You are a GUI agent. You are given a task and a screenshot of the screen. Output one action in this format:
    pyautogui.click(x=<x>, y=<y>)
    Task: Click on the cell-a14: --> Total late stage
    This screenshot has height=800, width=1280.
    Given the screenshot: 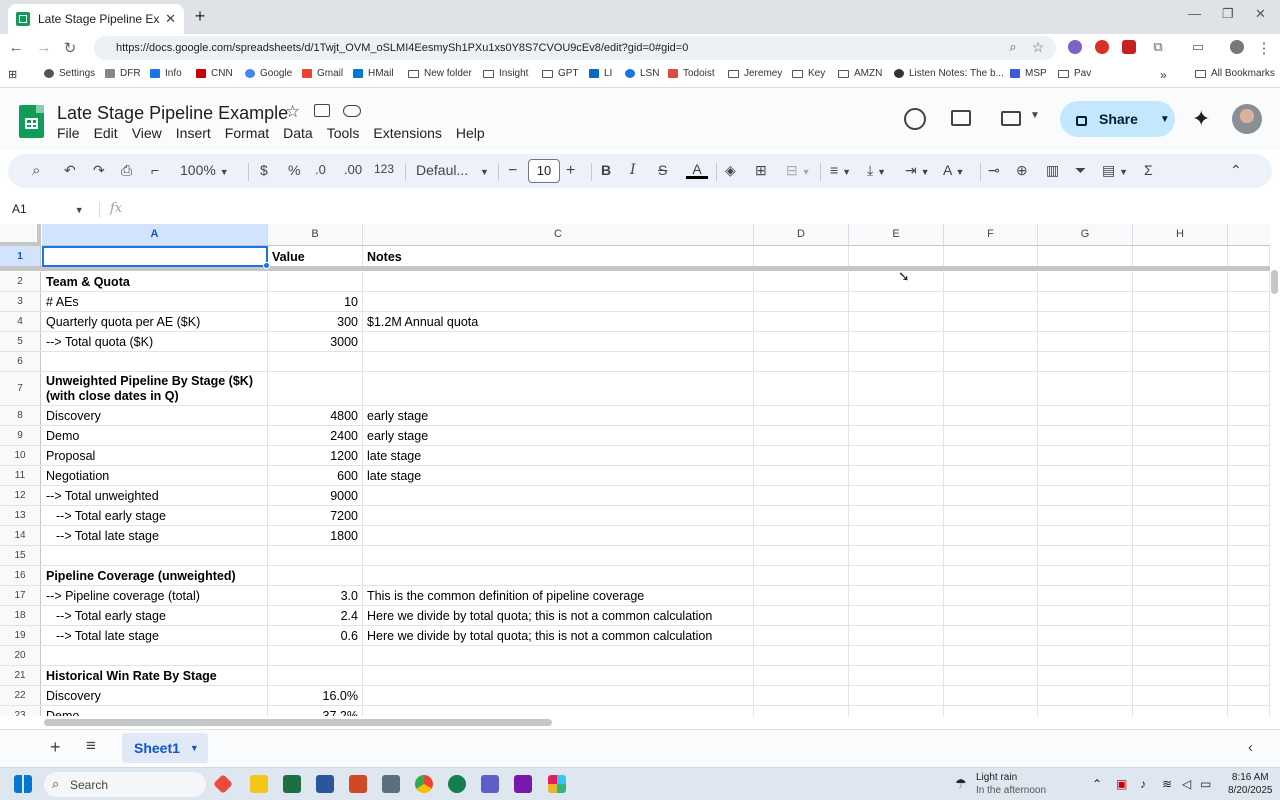 What is the action you would take?
    pyautogui.click(x=155, y=535)
    